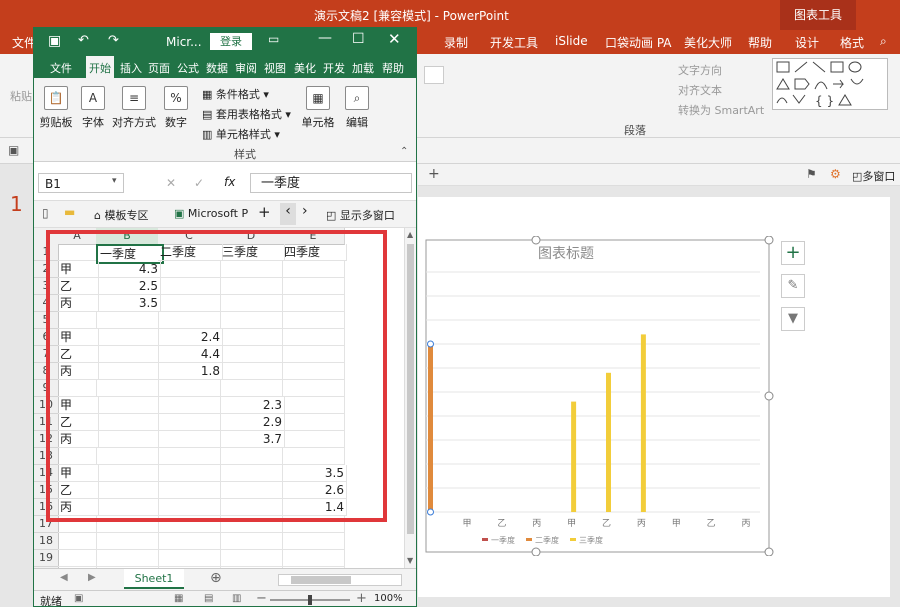  What do you see at coordinates (305, 68) in the screenshot?
I see `excel-tab-beautify: 美化` at bounding box center [305, 68].